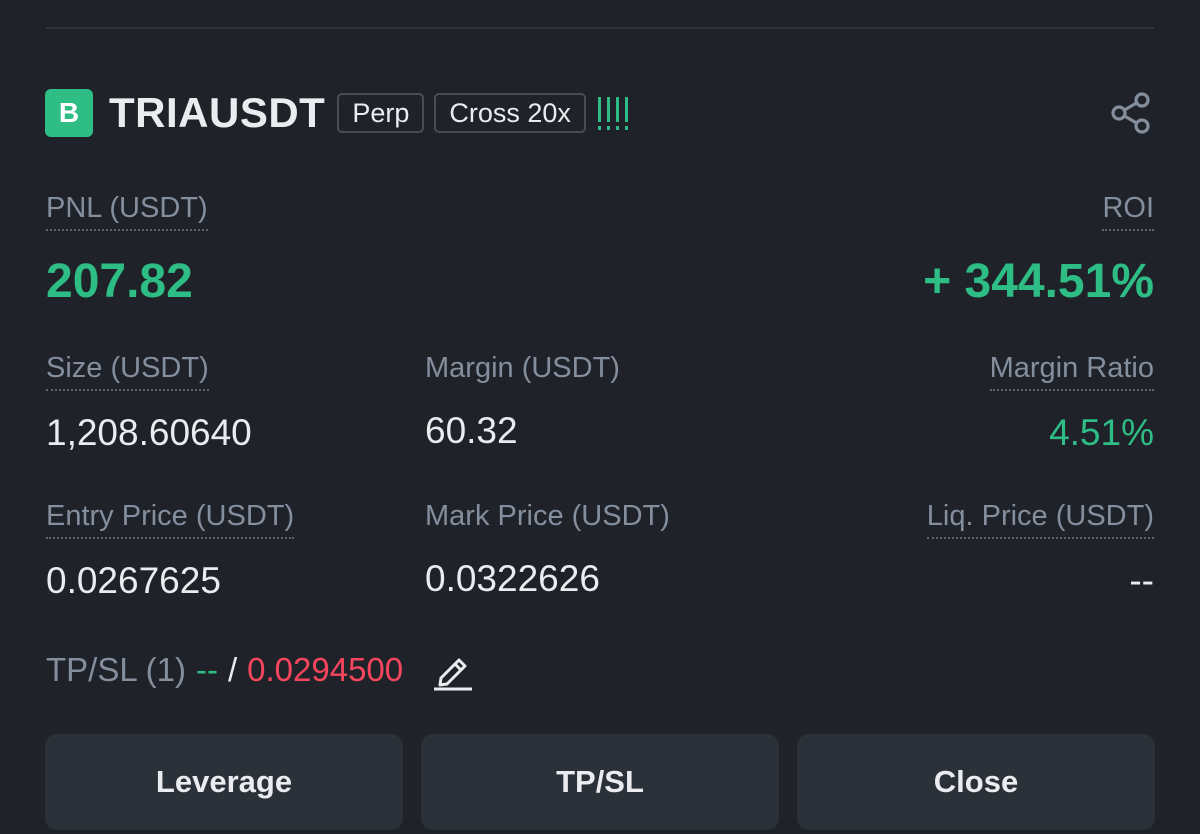 The width and height of the screenshot is (1200, 834). Describe the element at coordinates (224, 782) in the screenshot. I see `leverage-button: Leverage` at that location.